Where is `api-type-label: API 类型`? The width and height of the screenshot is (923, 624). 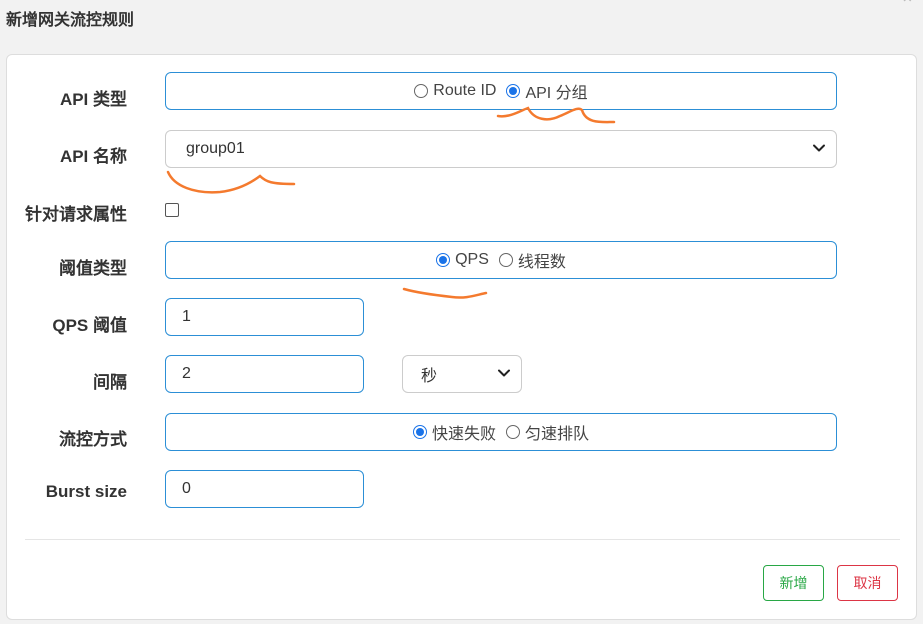 api-type-label: API 类型 is located at coordinates (93, 99).